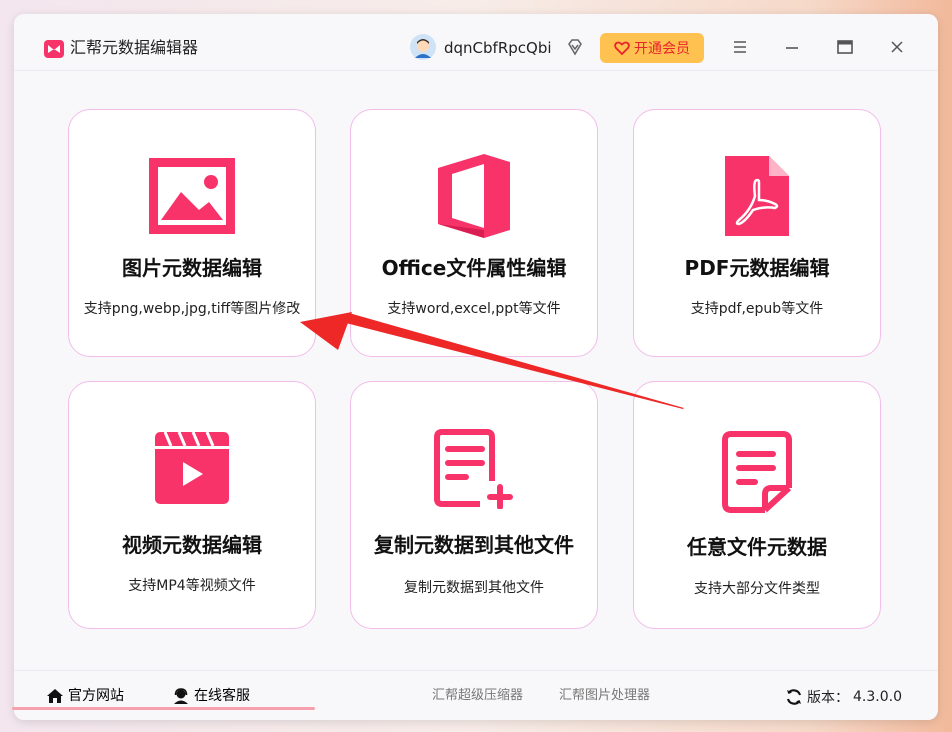  What do you see at coordinates (474, 196) in the screenshot?
I see `office-icon` at bounding box center [474, 196].